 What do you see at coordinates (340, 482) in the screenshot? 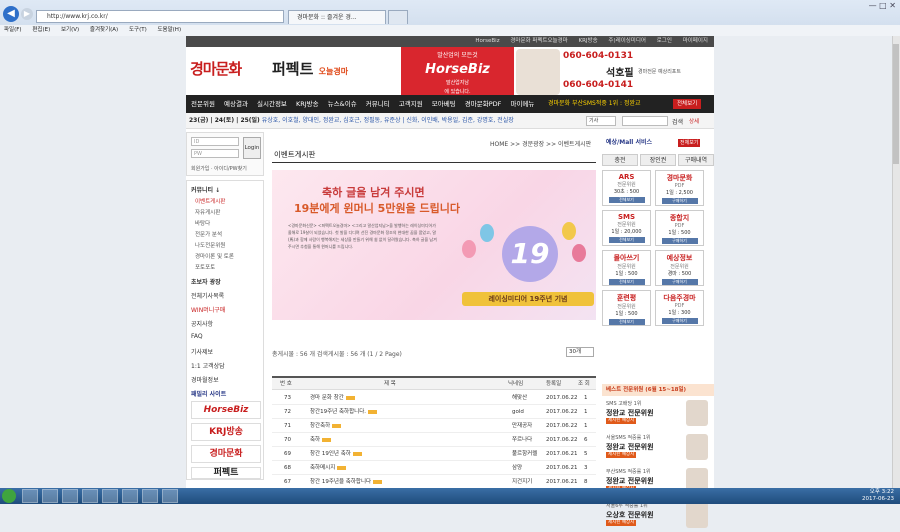
I see `row-title-text: 창간 19주년을 축하합니다` at bounding box center [340, 482].